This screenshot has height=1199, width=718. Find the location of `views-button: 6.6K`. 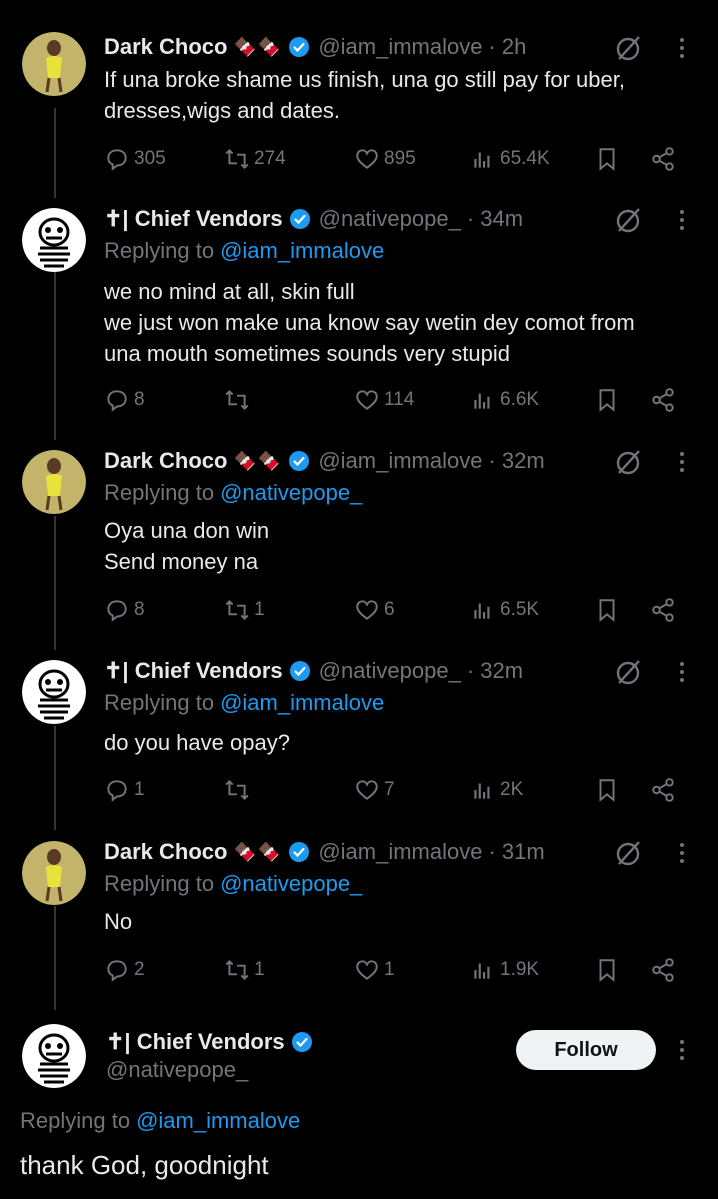

views-button: 6.6K is located at coordinates (504, 400).